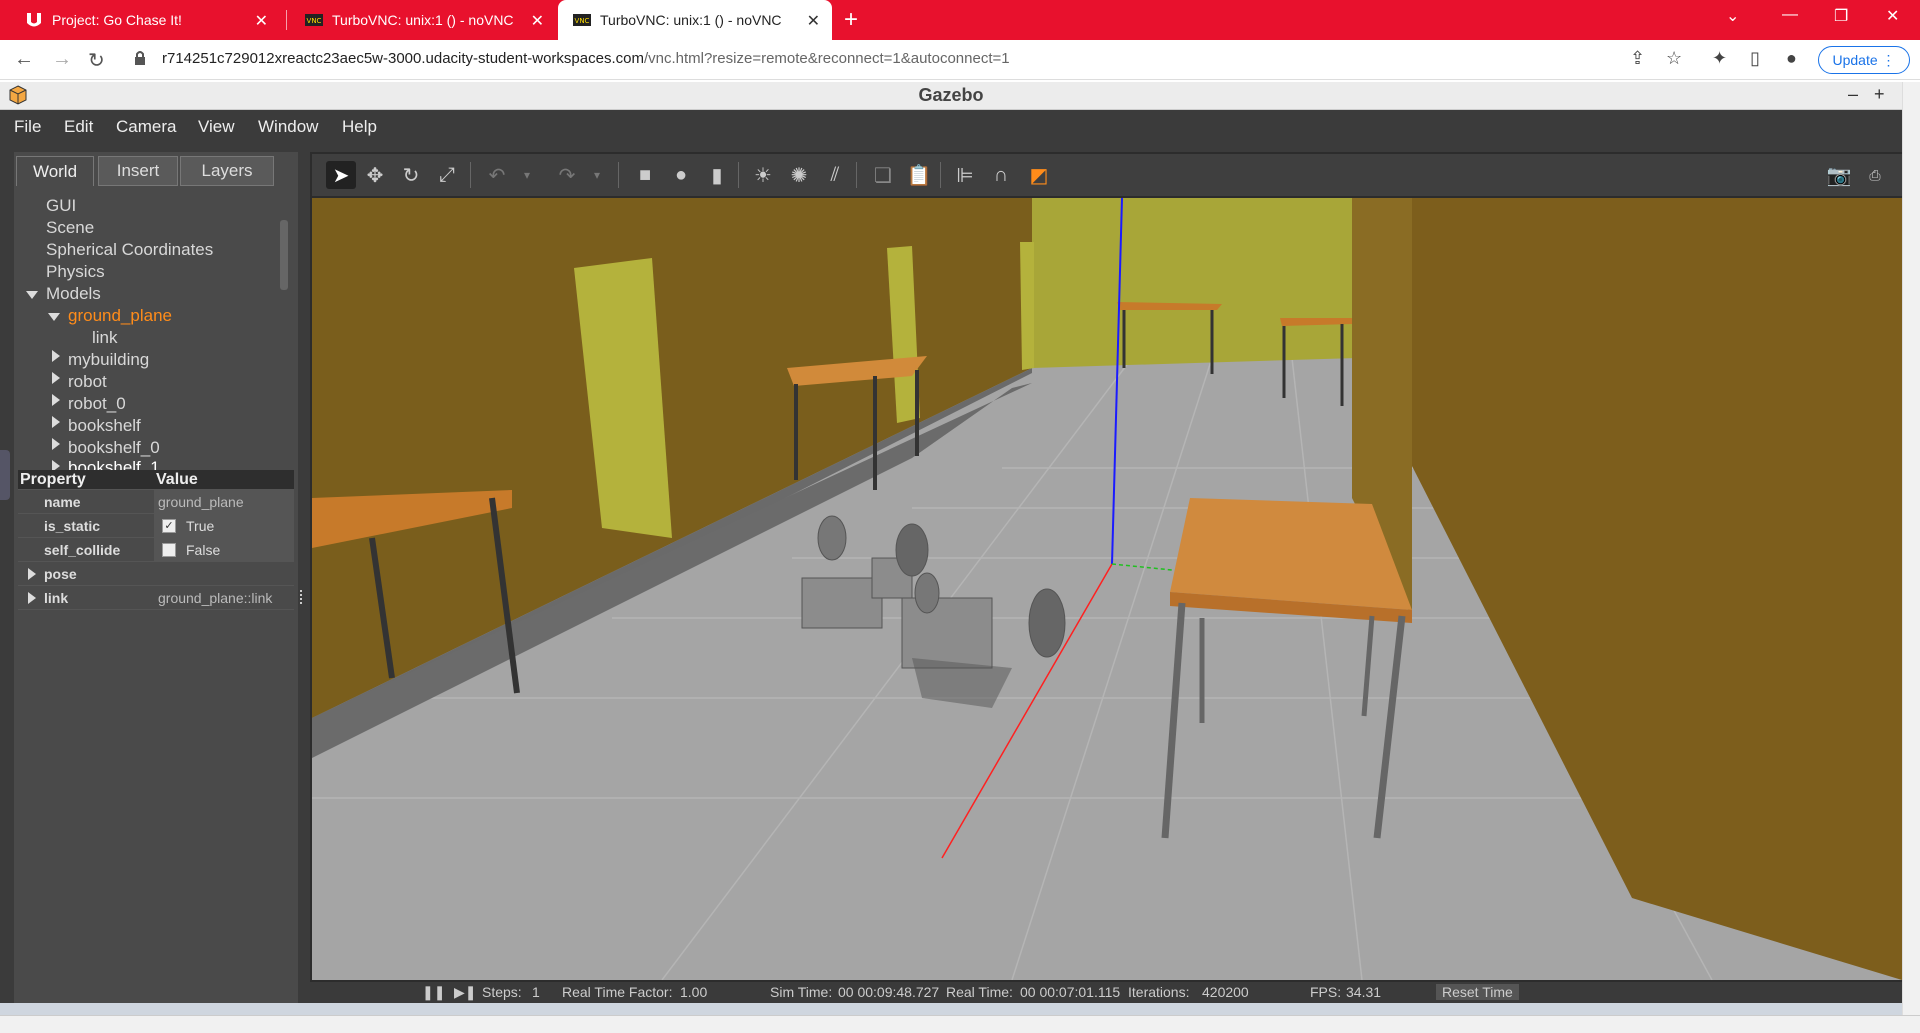 Image resolution: width=1920 pixels, height=1033 pixels. What do you see at coordinates (62, 59) in the screenshot?
I see `forward-icon: →` at bounding box center [62, 59].